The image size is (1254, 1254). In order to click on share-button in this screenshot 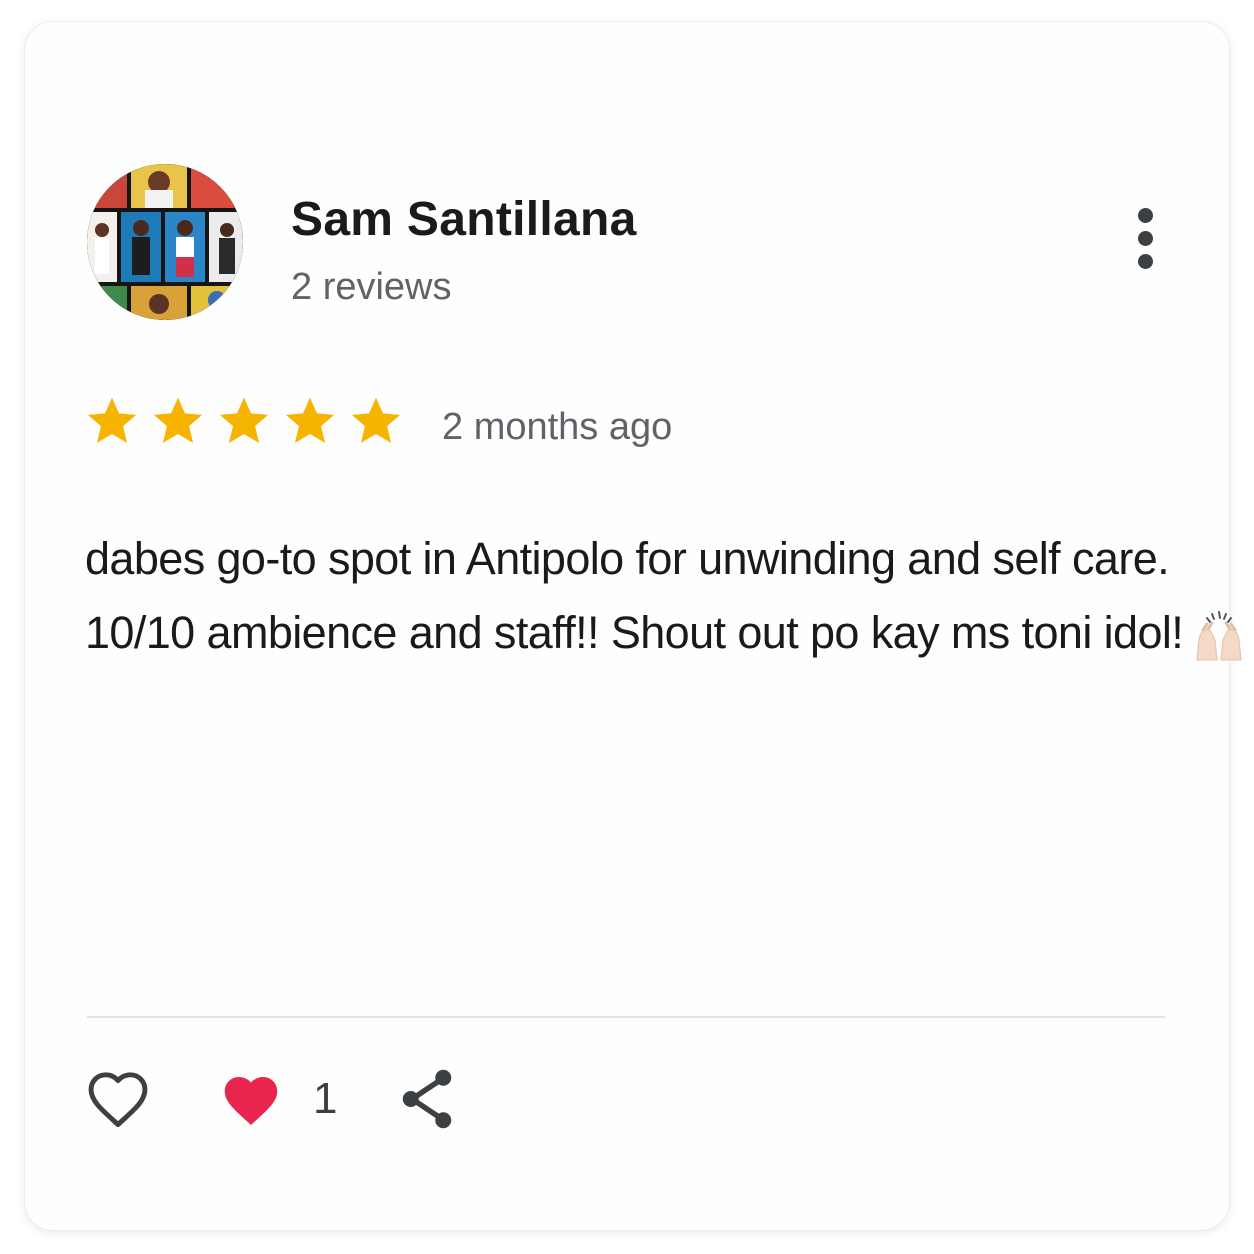, I will do `click(427, 1099)`.